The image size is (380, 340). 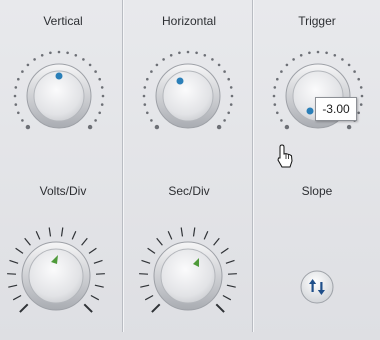 I want to click on hand-pointer-icon, so click(x=285, y=156).